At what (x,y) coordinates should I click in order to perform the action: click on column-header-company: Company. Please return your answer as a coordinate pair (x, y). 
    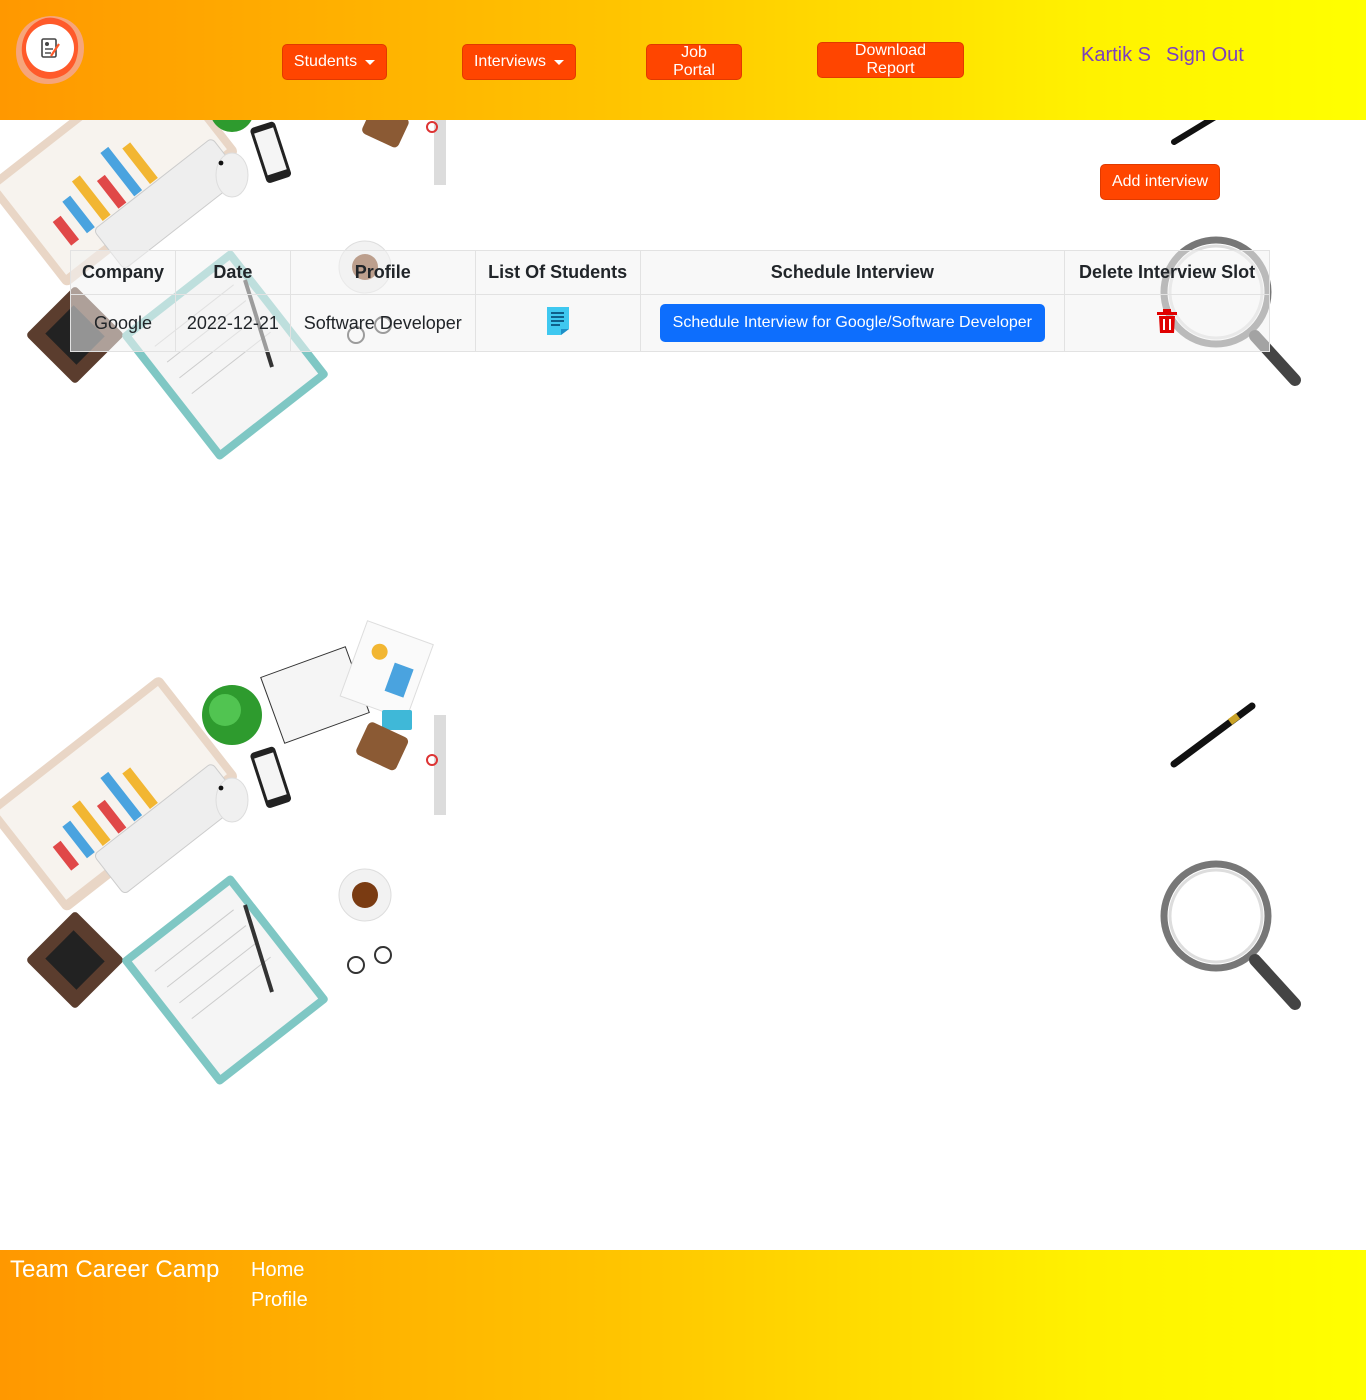
    Looking at the image, I should click on (123, 272).